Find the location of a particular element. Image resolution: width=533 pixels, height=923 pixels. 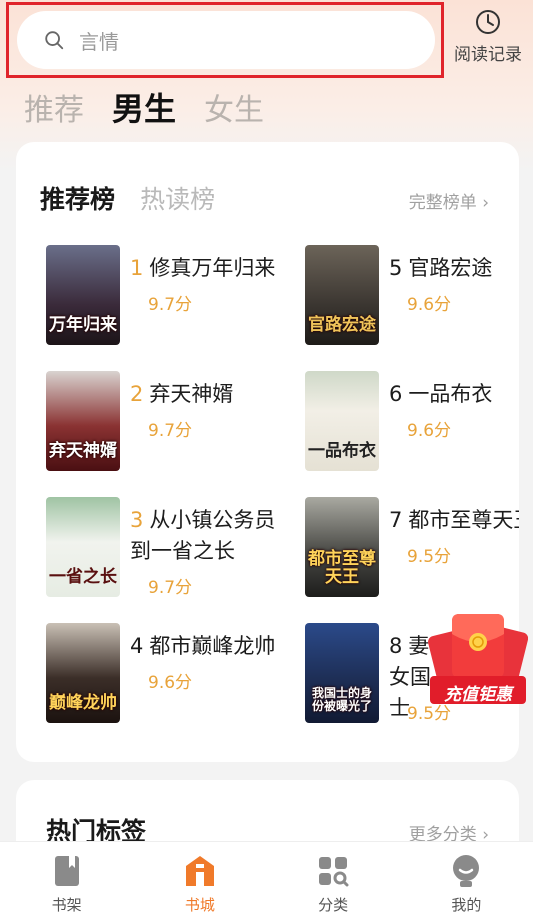

reading-history-button: 阅读记录 is located at coordinates (488, 36).